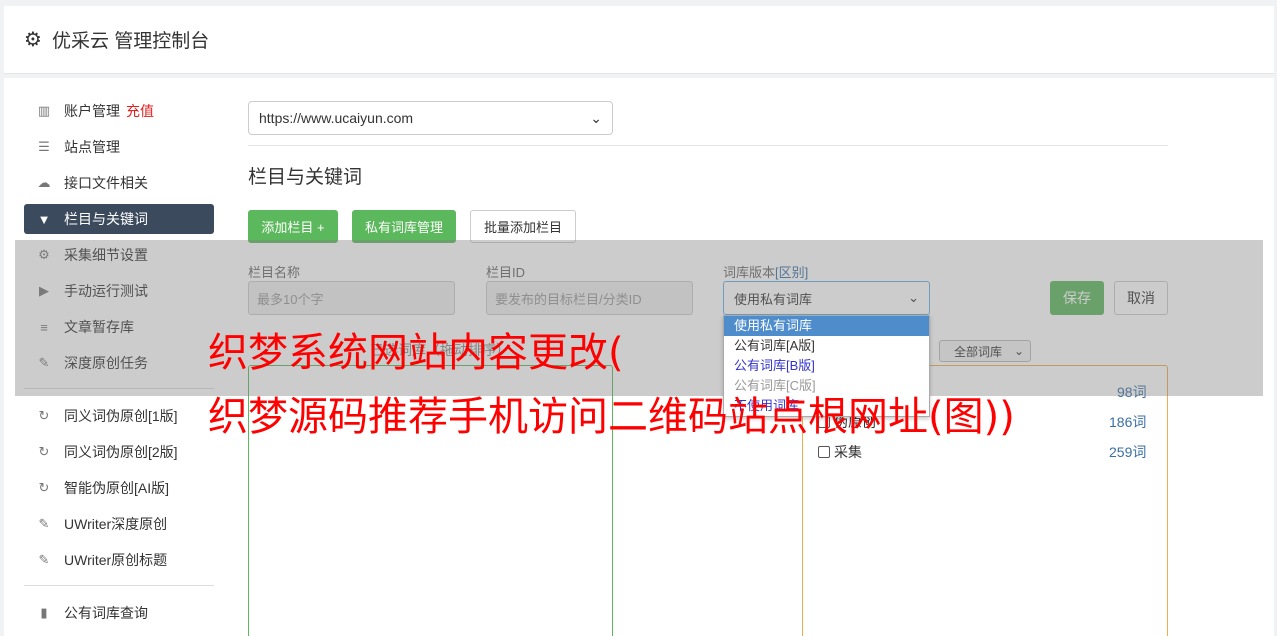  I want to click on watermark-line-1: 织梦系统网站内容更改(, so click(416, 353).